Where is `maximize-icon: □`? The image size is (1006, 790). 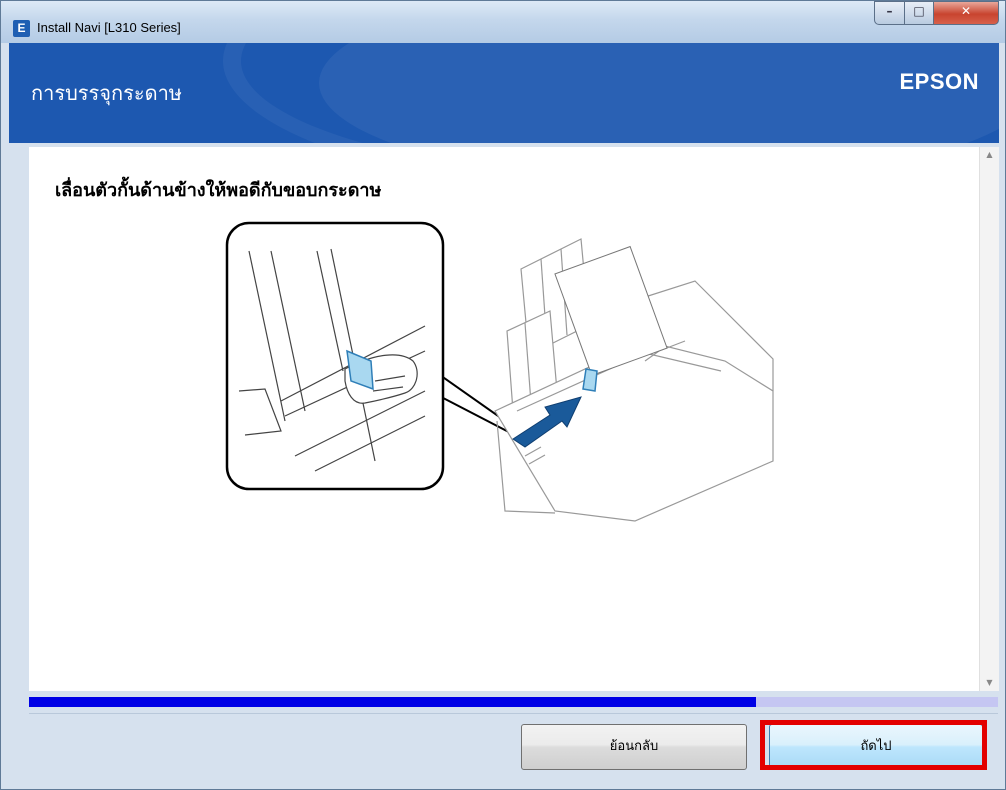
maximize-icon: □ is located at coordinates (919, 11).